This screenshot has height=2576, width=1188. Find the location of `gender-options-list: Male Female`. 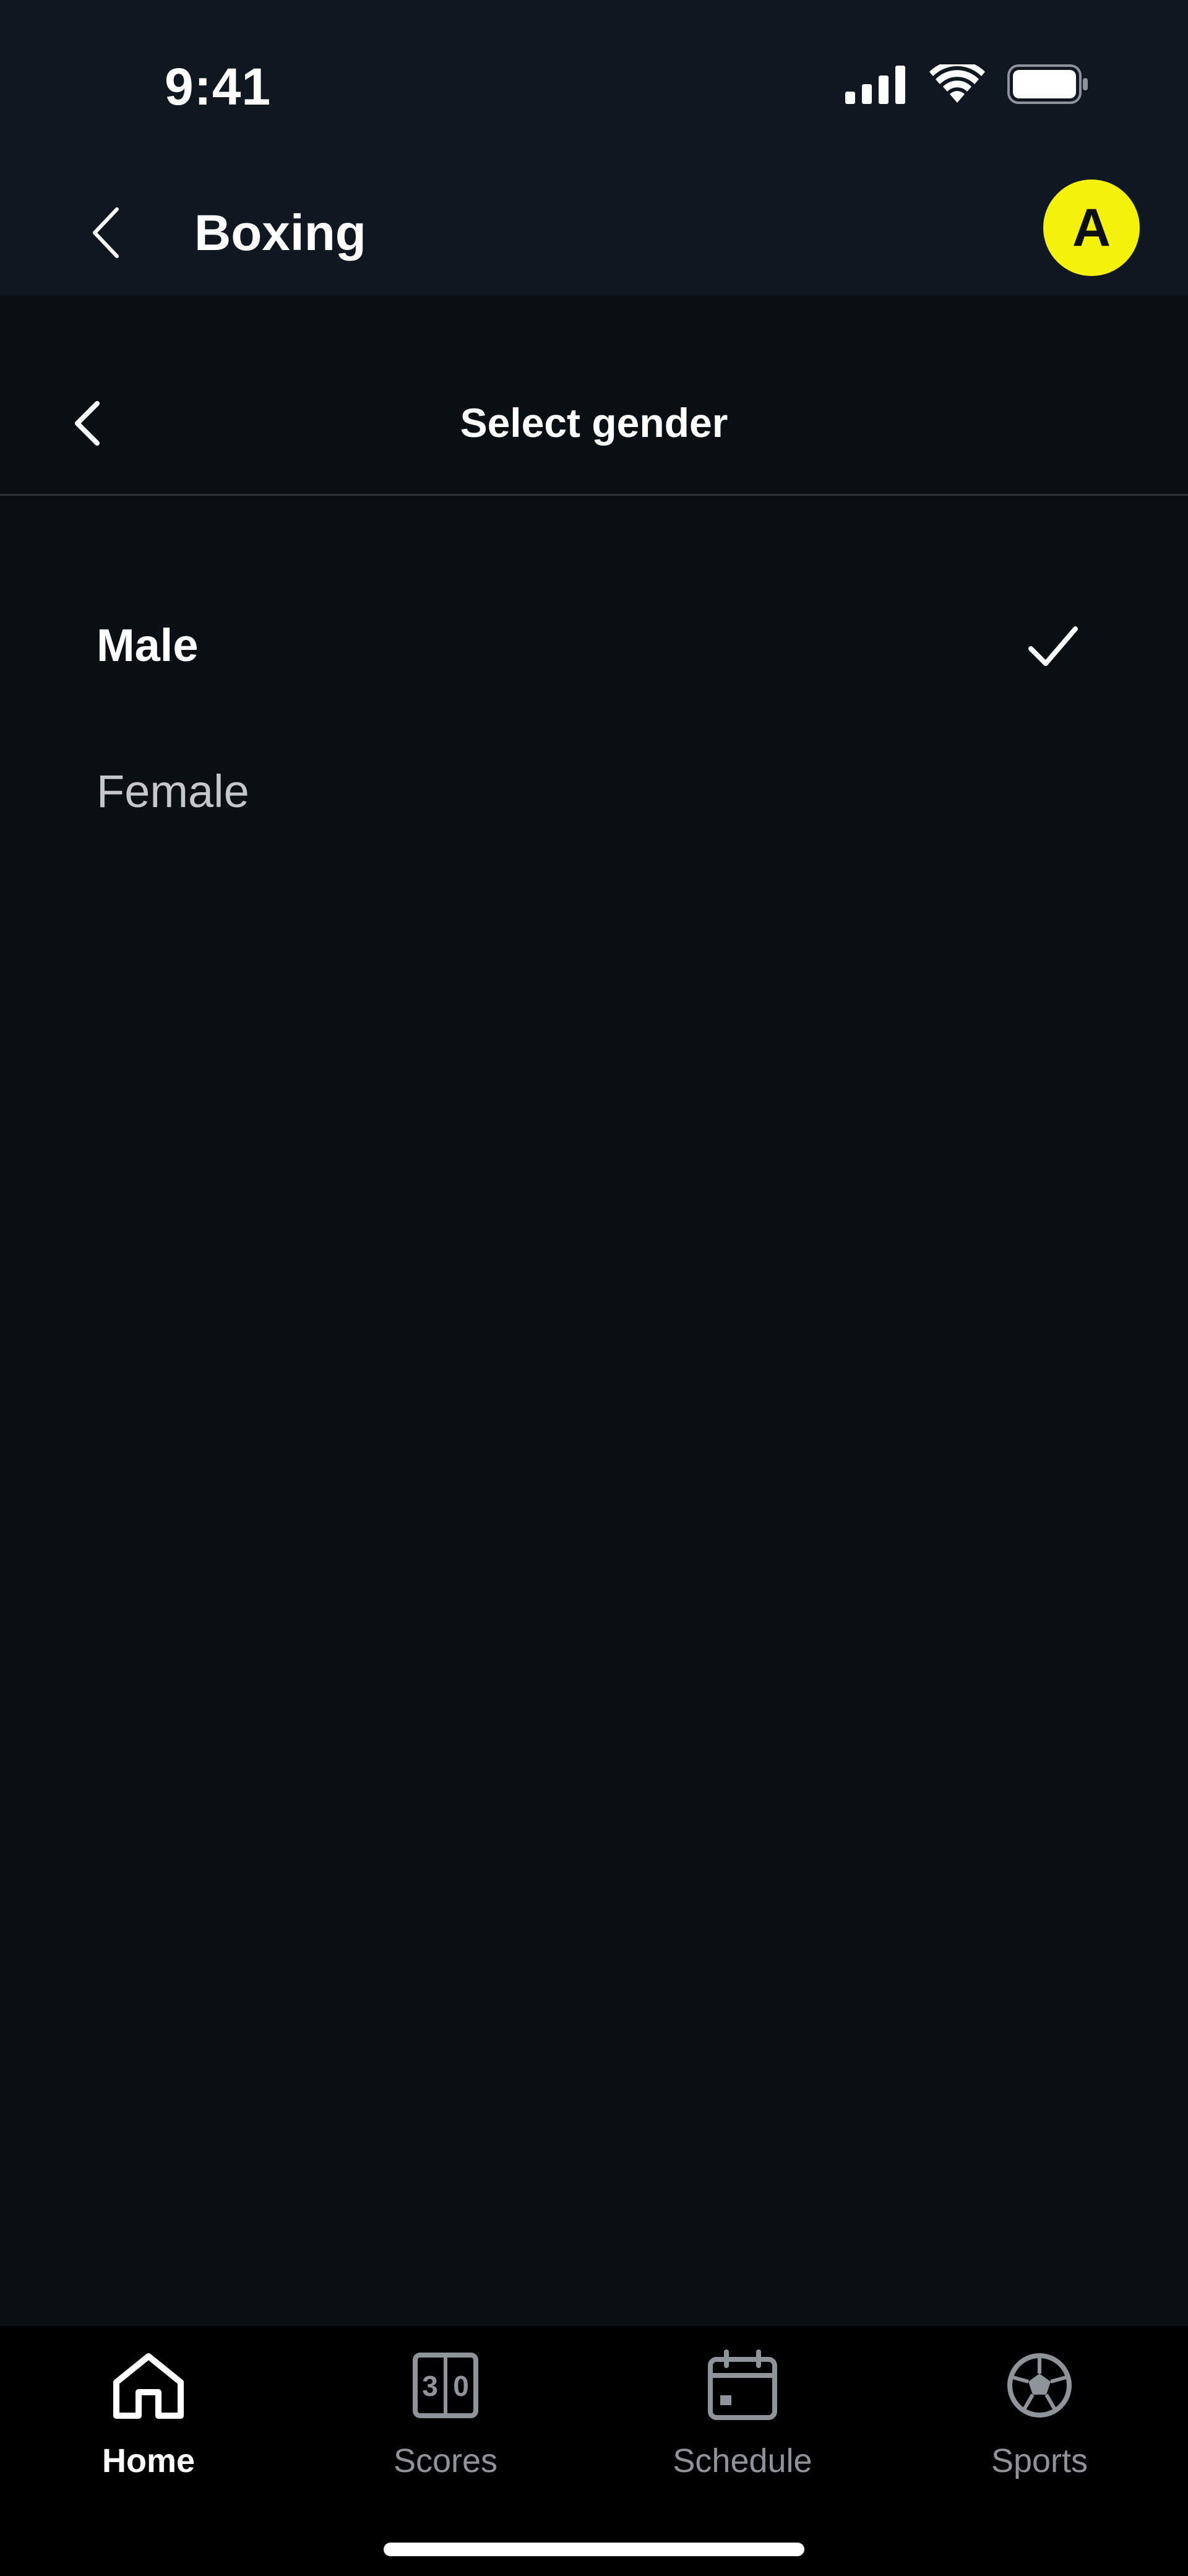

gender-options-list: Male Female is located at coordinates (594, 715).